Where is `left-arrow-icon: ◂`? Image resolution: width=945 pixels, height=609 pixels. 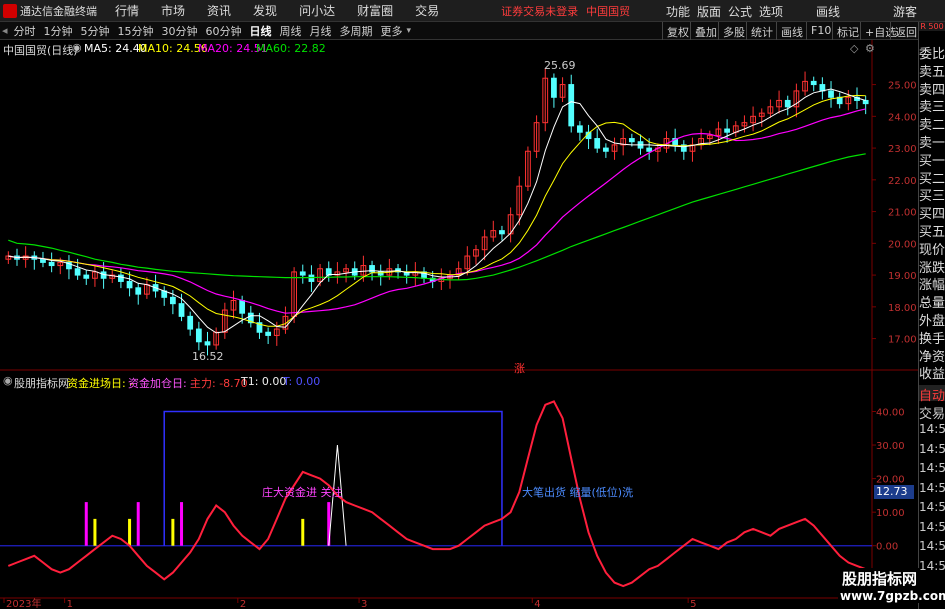
left-arrow-icon: ◂ is located at coordinates (5, 30).